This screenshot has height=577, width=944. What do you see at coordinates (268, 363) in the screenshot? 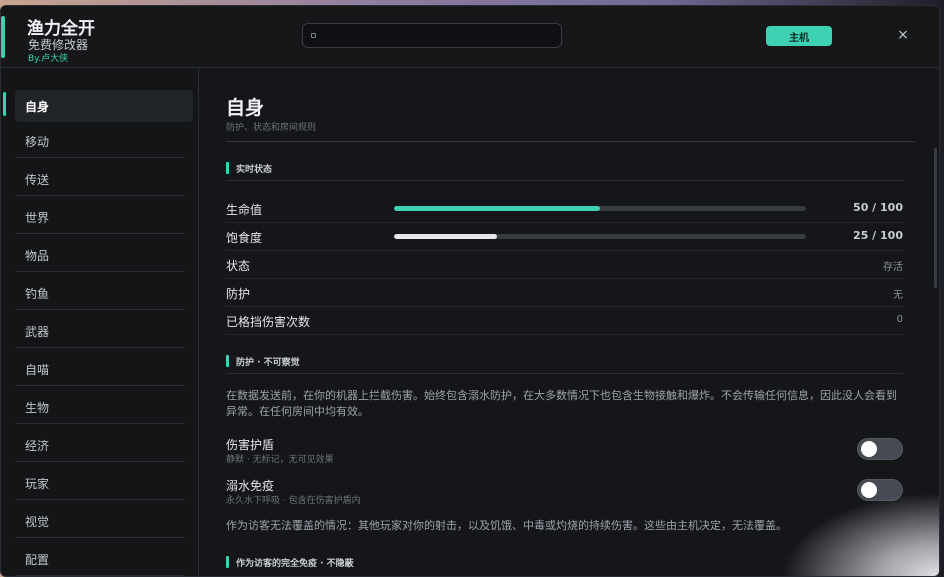
I see `section-title: 防护 · 不可察觉` at bounding box center [268, 363].